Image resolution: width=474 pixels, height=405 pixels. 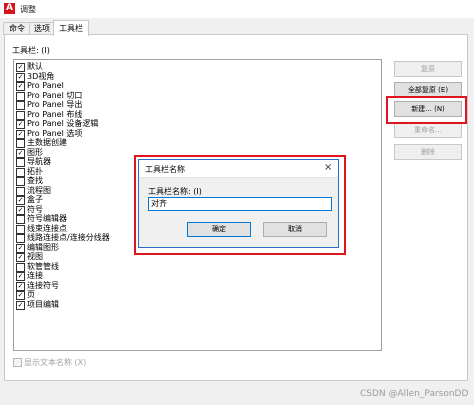 What do you see at coordinates (175, 191) in the screenshot?
I see `toolbar-name-label: 工具栏名称: (I)` at bounding box center [175, 191].